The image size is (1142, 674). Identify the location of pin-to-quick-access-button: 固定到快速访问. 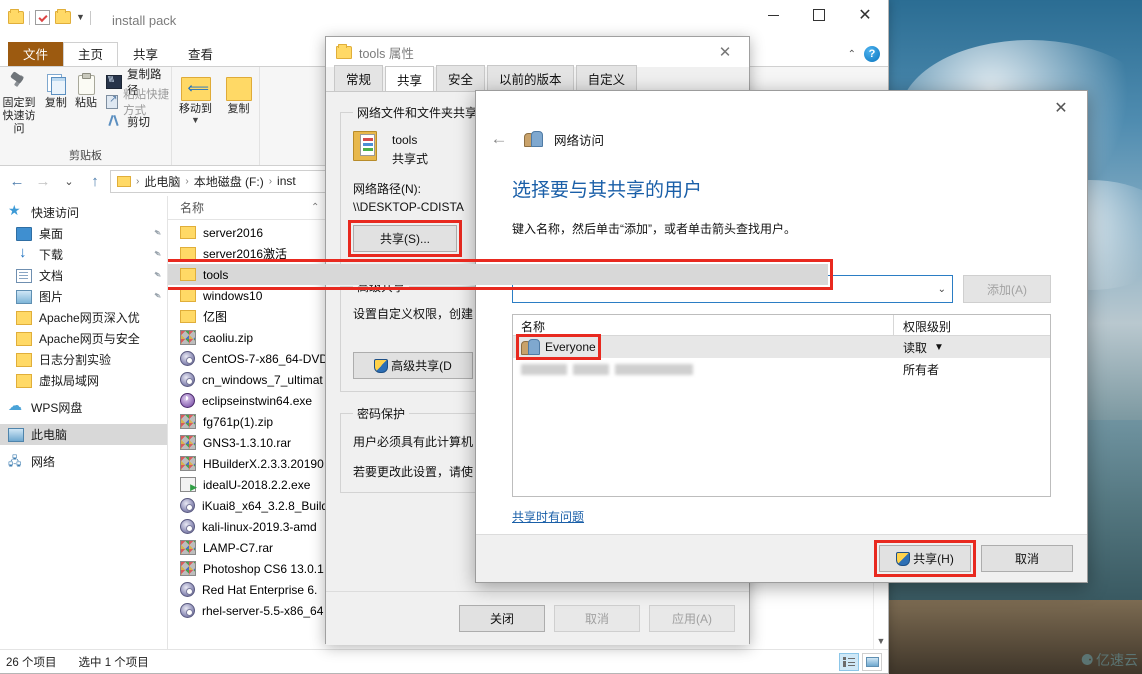
(20, 103).